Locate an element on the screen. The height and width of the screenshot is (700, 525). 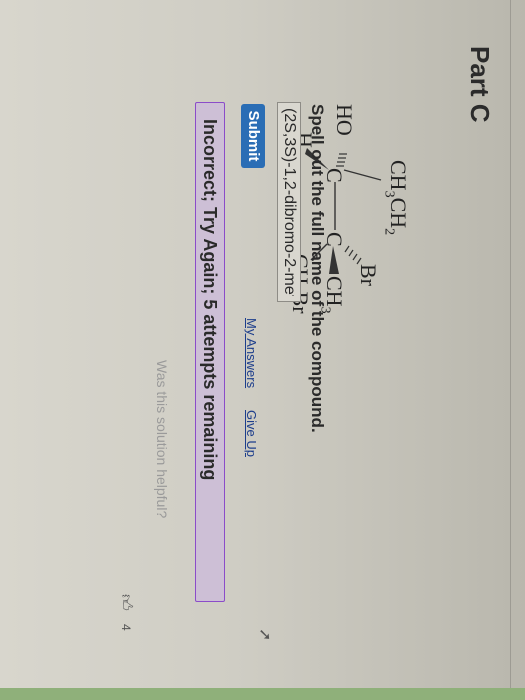
answer-input is located at coordinates (289, 202).